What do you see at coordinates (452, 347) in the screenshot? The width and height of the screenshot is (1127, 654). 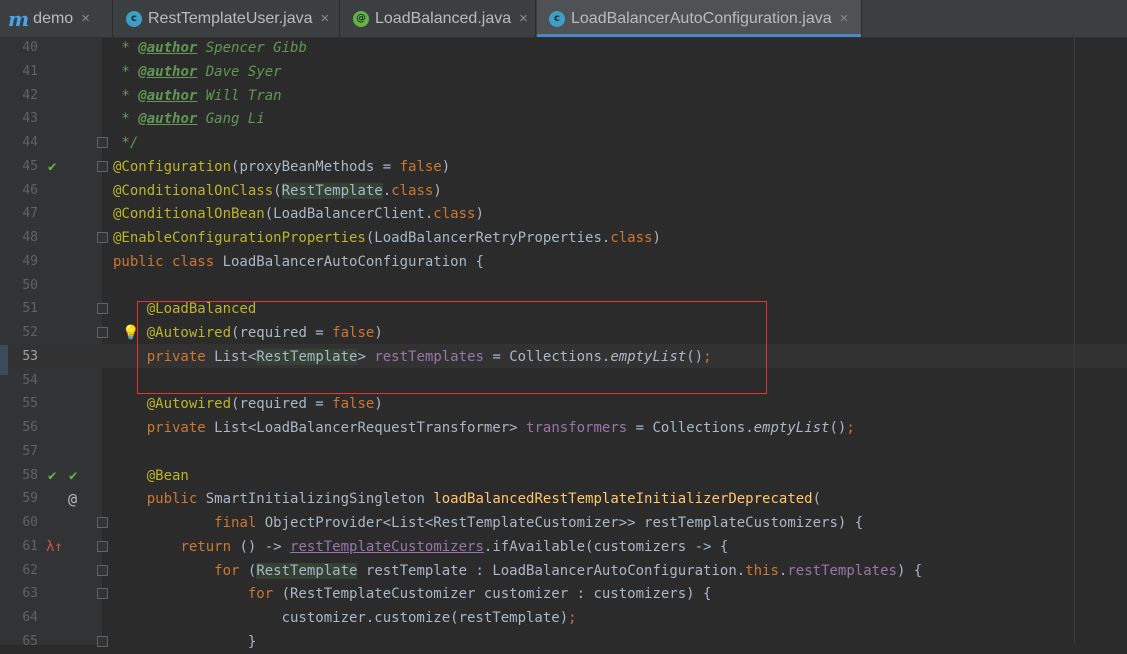 I see `highlight-annotation-box` at bounding box center [452, 347].